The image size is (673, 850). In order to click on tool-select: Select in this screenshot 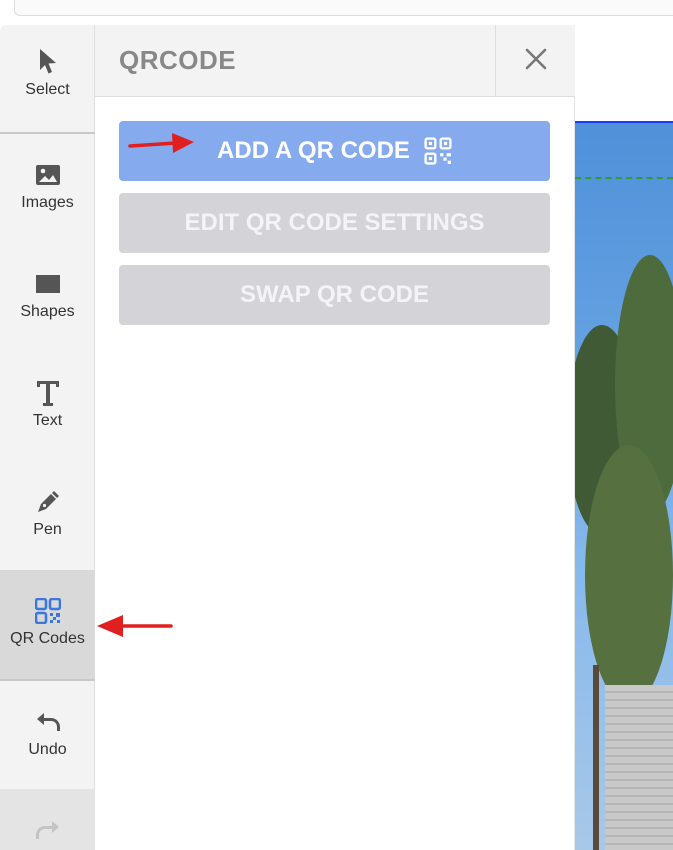, I will do `click(47, 73)`.